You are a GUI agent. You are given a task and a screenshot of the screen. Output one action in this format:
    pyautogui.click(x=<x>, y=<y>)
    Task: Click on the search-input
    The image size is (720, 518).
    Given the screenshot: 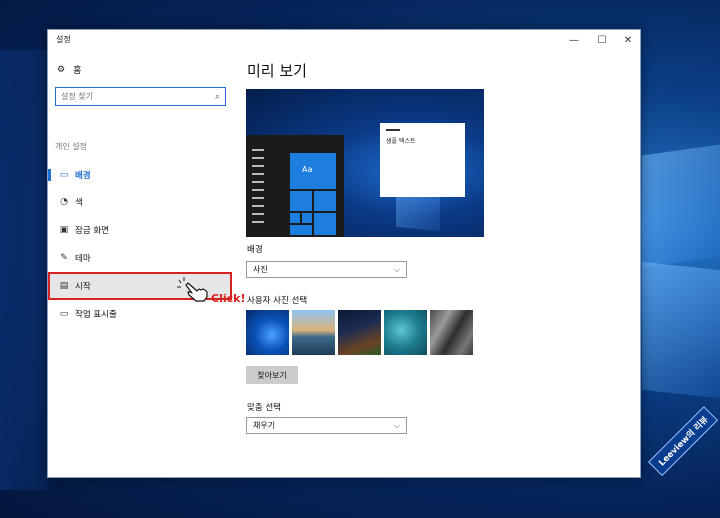 What is the action you would take?
    pyautogui.click(x=131, y=96)
    